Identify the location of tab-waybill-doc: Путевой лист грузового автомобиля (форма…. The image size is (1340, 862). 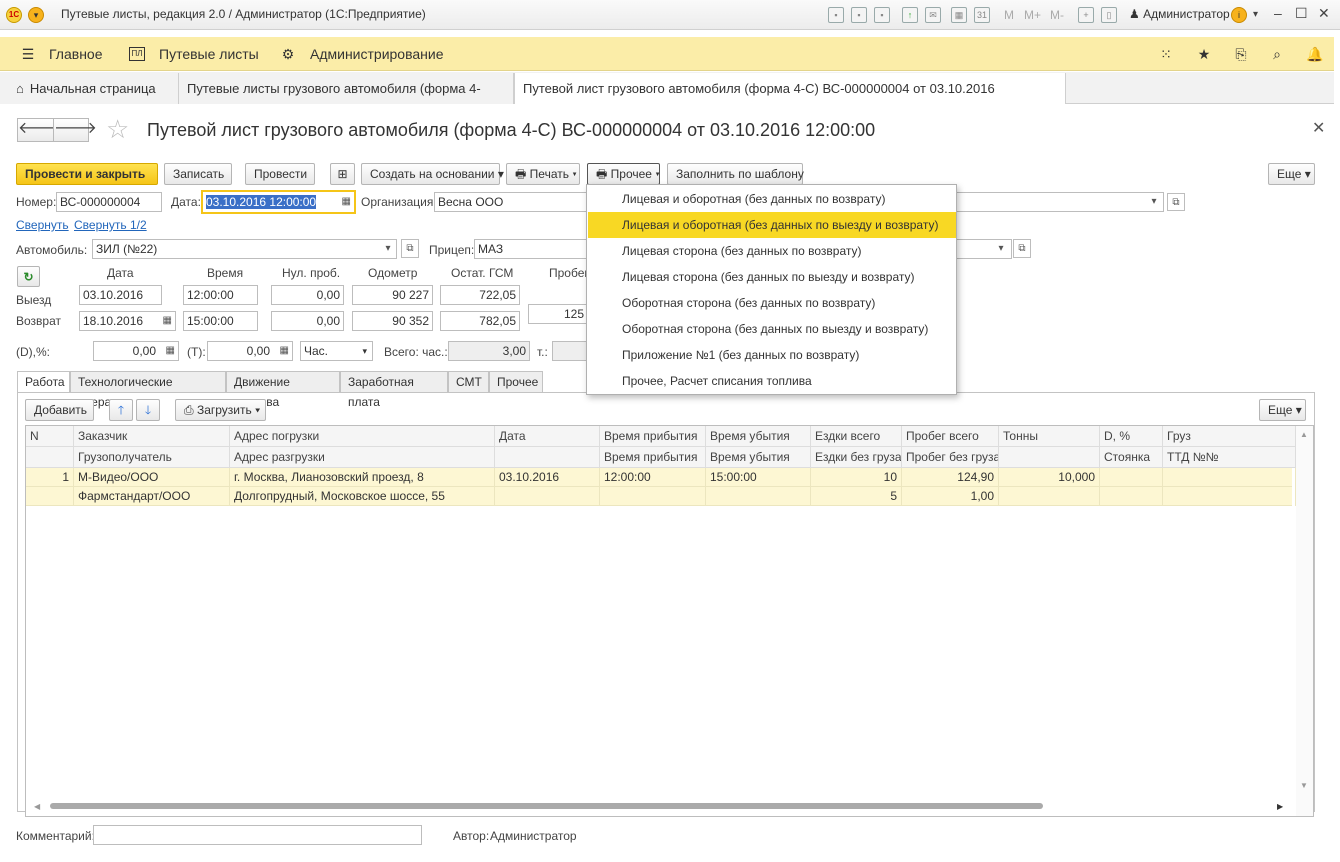
(790, 100).